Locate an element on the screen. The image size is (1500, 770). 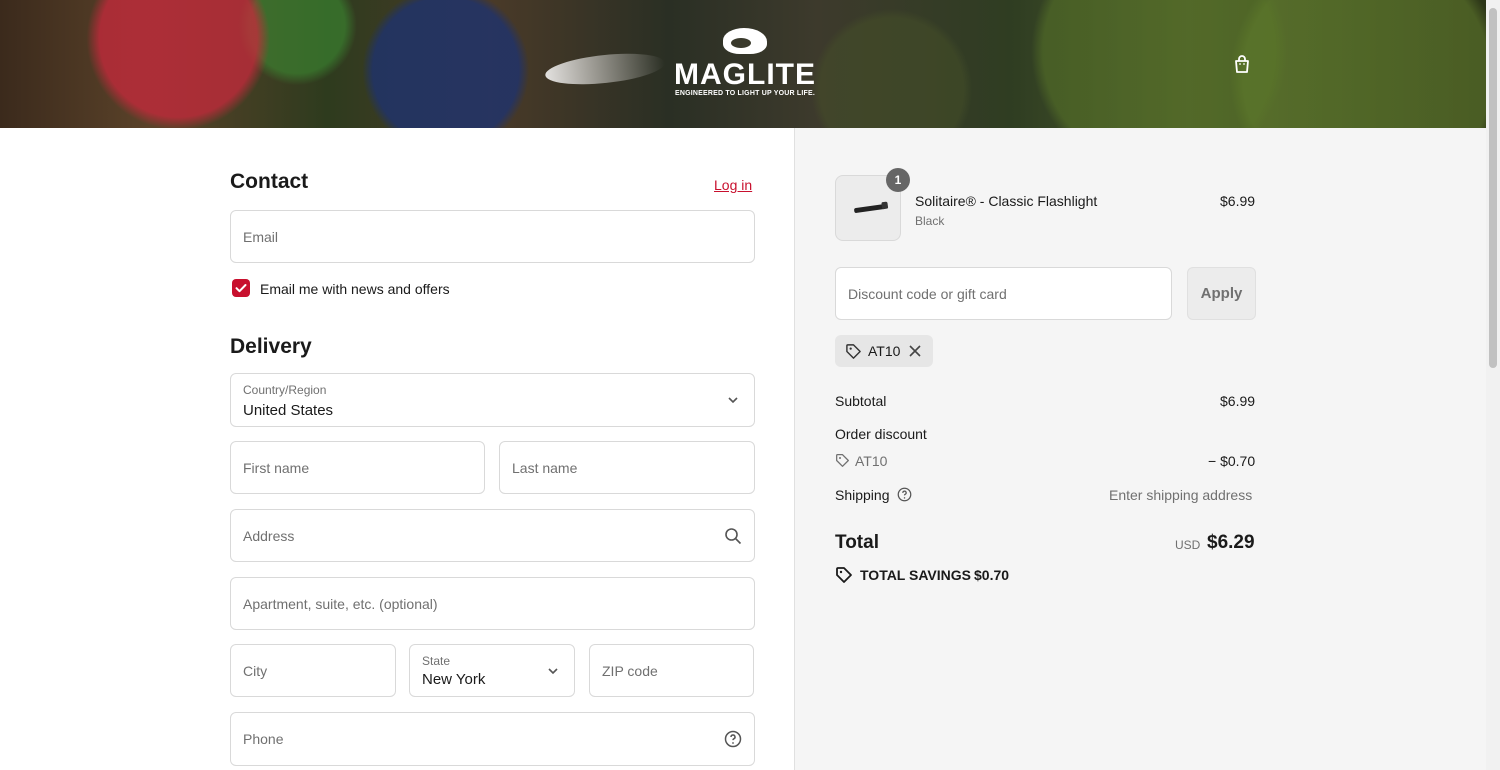
apartment-placeholder: Apartment, suite, etc. (optional) is located at coordinates (340, 603).